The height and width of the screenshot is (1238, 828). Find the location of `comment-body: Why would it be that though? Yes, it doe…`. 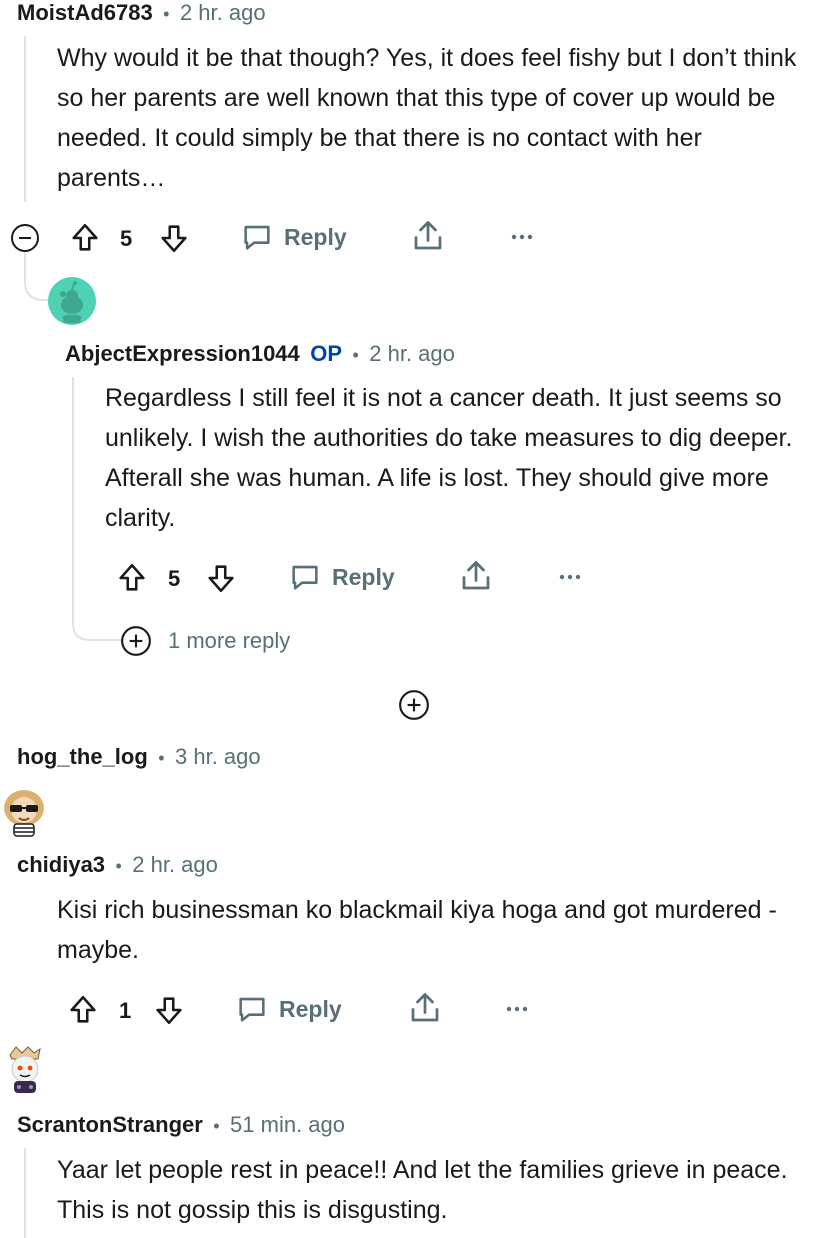

comment-body: Why would it be that though? Yes, it doe… is located at coordinates (427, 118).